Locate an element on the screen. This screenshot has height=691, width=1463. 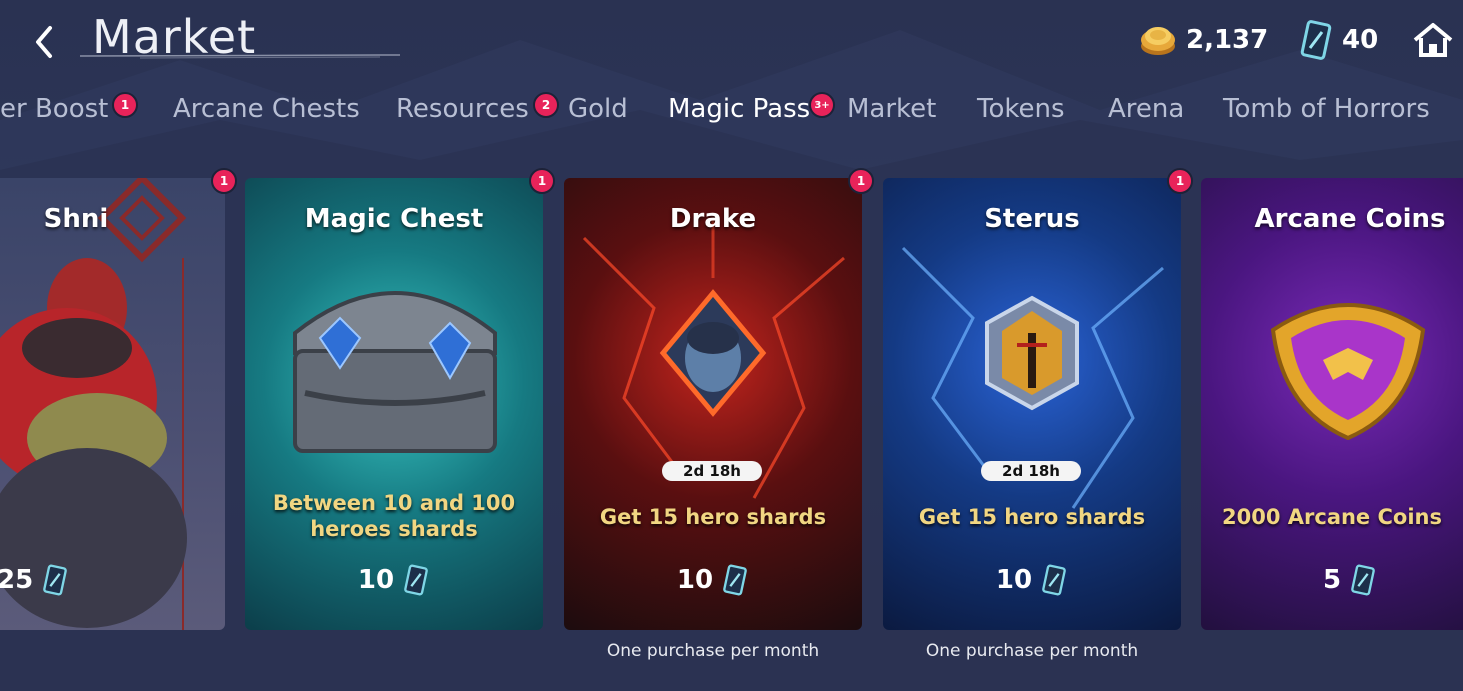
gold-amount: 2,137 is located at coordinates (1227, 40).